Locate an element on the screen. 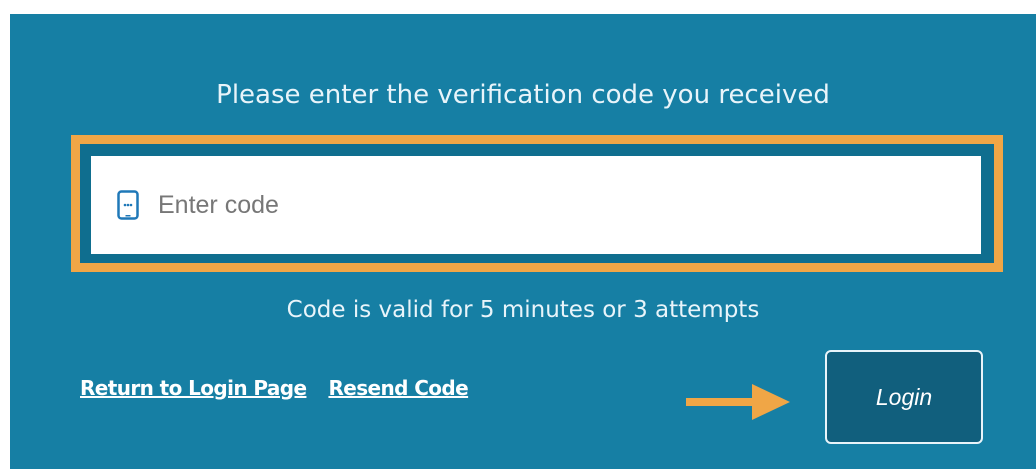 This screenshot has width=1036, height=469. login-button: Login is located at coordinates (904, 397).